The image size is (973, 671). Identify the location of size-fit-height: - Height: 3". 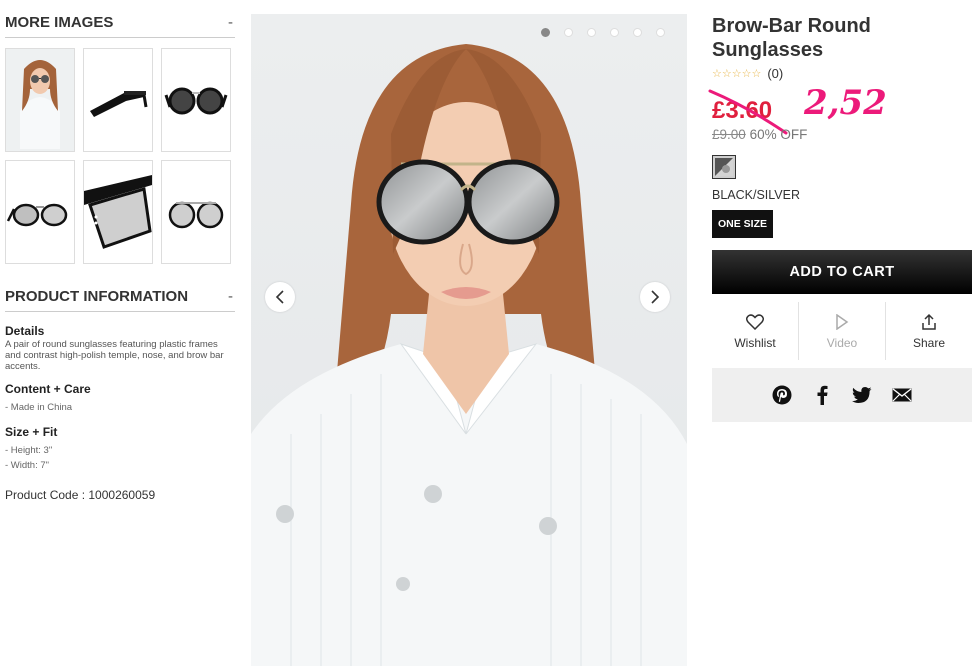
(29, 450).